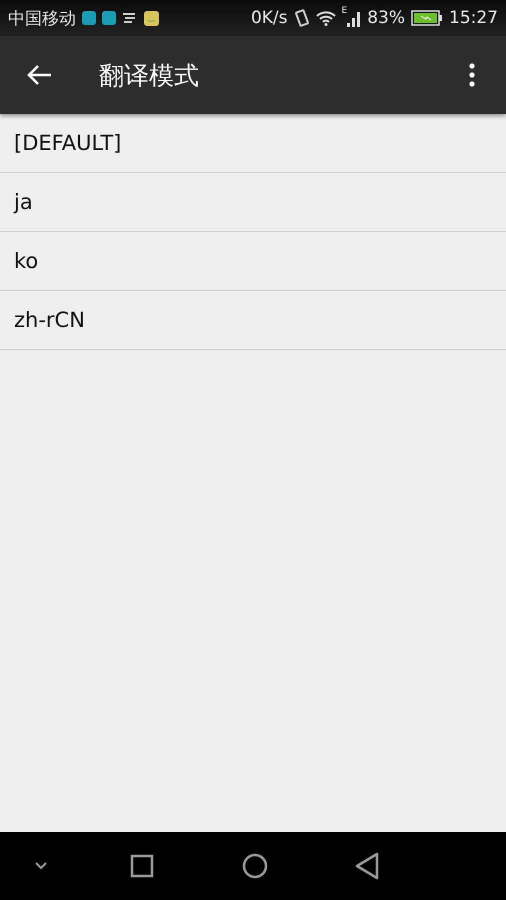 The height and width of the screenshot is (900, 506). I want to click on circle-icon, so click(255, 866).